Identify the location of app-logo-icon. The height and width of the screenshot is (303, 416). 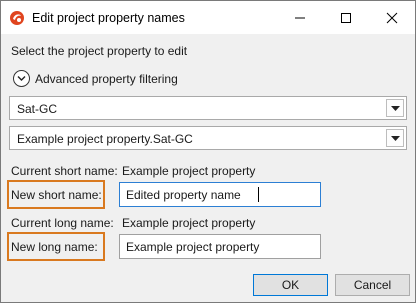
(17, 18).